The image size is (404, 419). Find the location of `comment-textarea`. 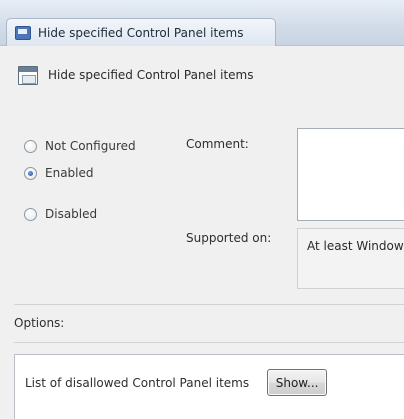

comment-textarea is located at coordinates (350, 174).